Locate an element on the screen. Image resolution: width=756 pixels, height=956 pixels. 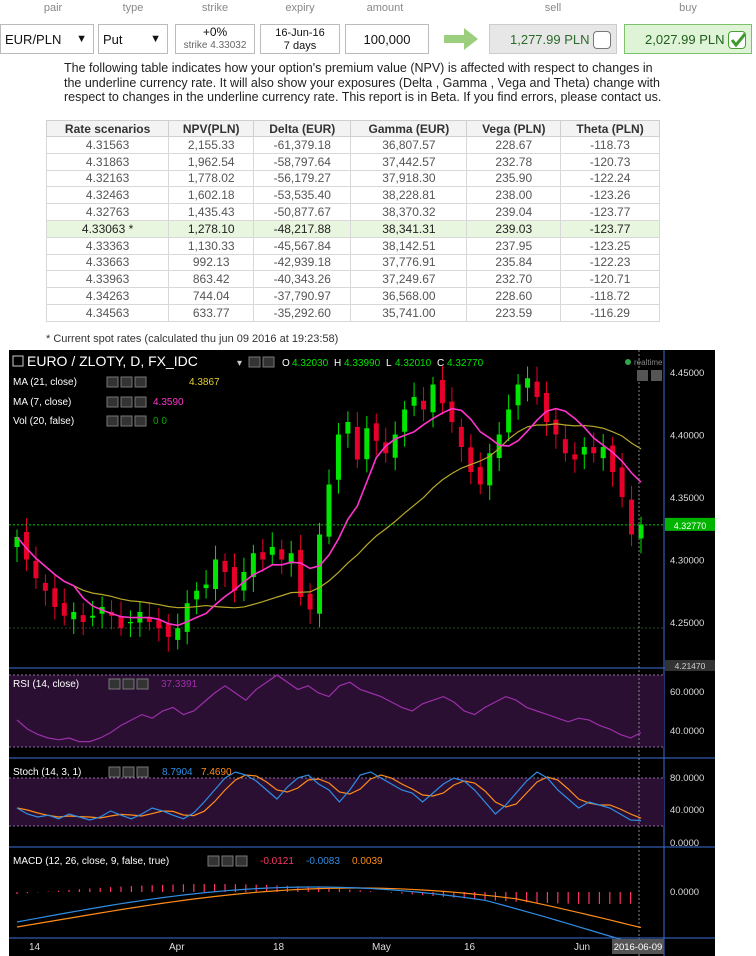
column-header: NPV(PLN) is located at coordinates (211, 128).